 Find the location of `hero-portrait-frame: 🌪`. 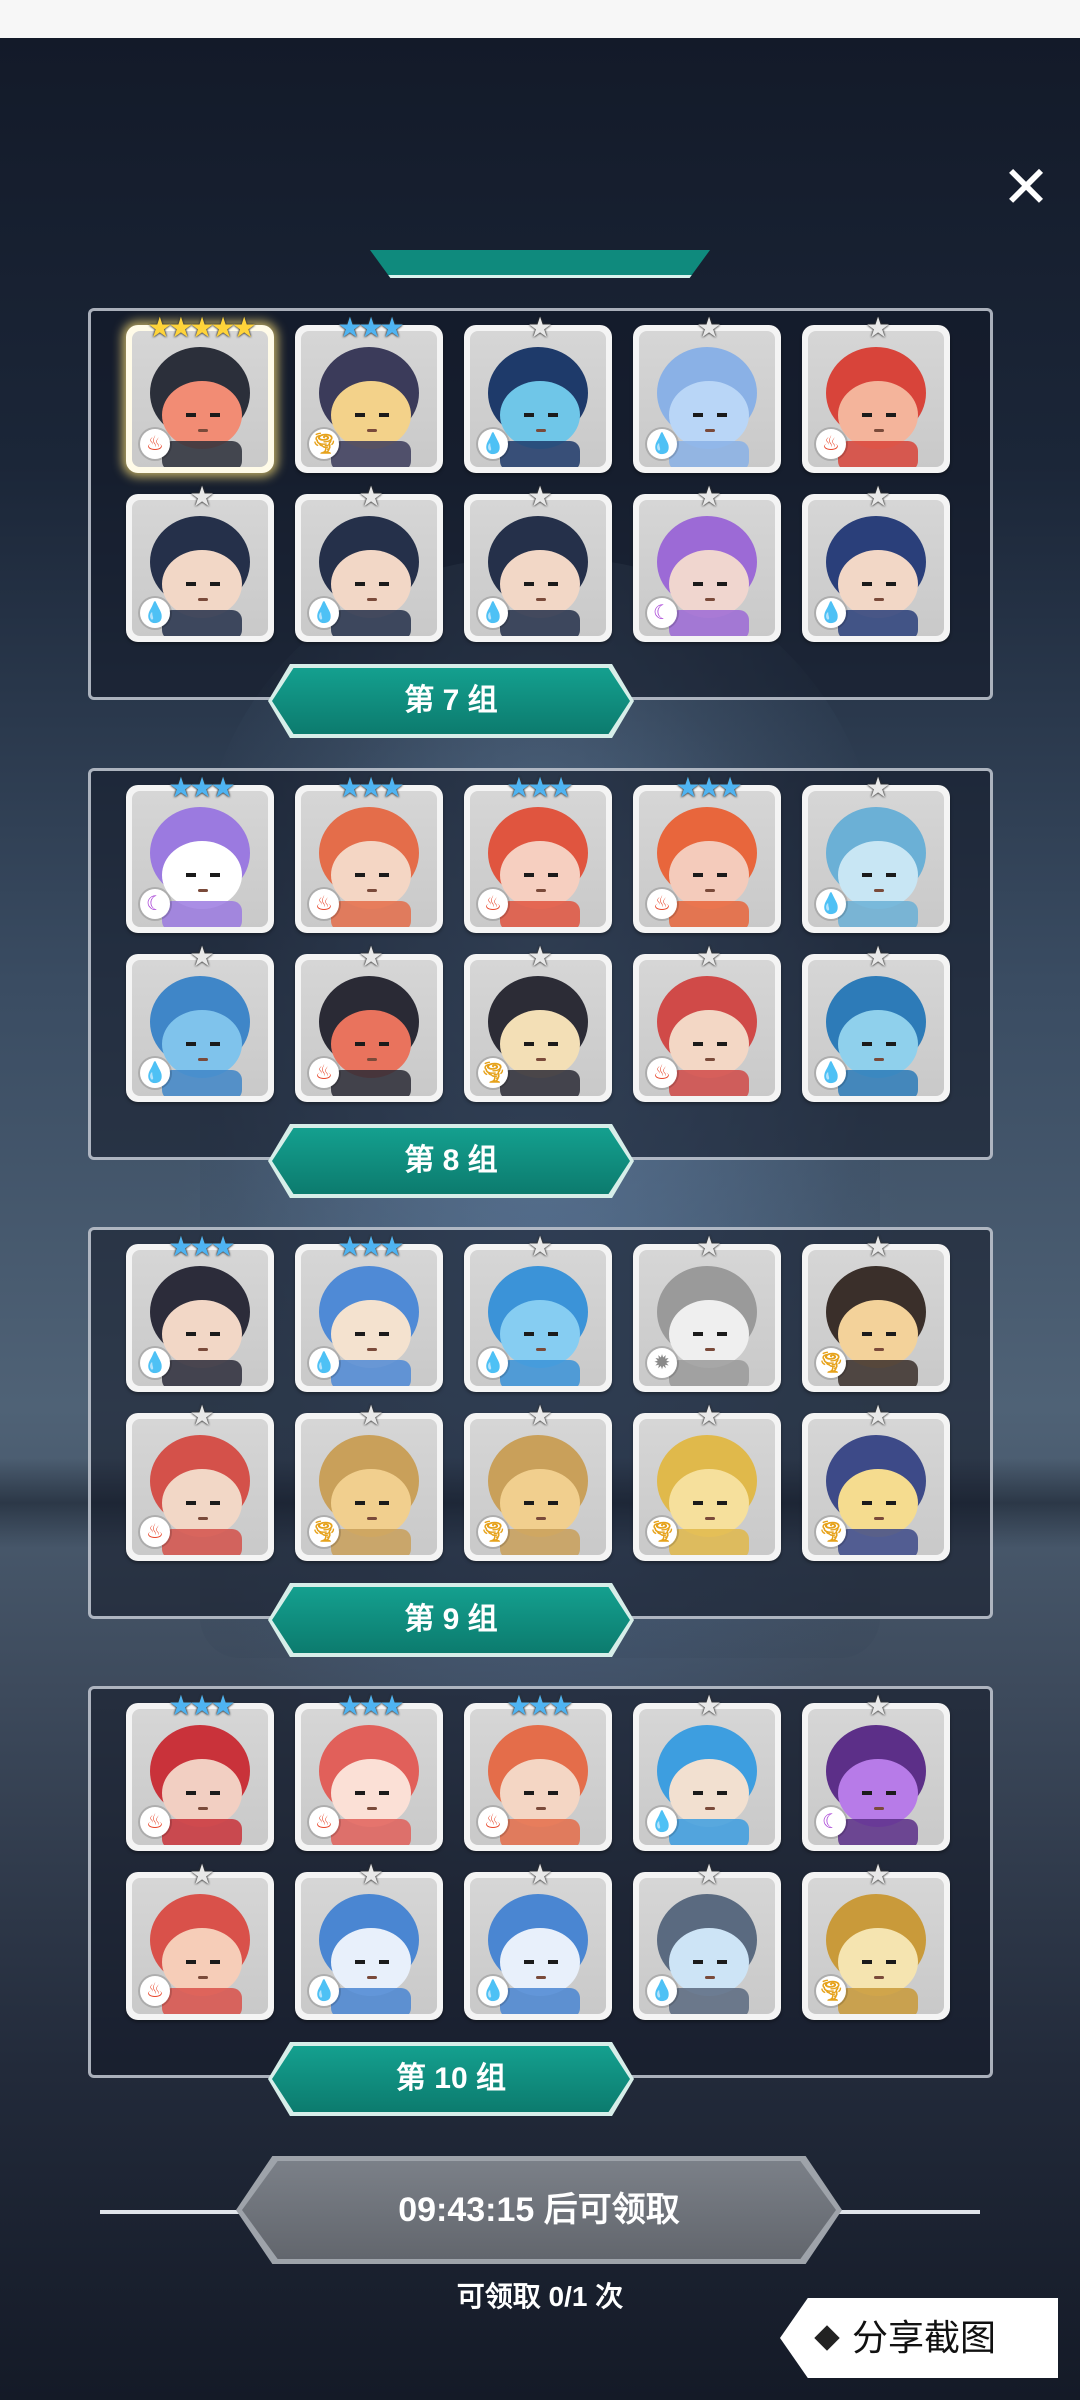

hero-portrait-frame: 🌪 is located at coordinates (876, 1946).